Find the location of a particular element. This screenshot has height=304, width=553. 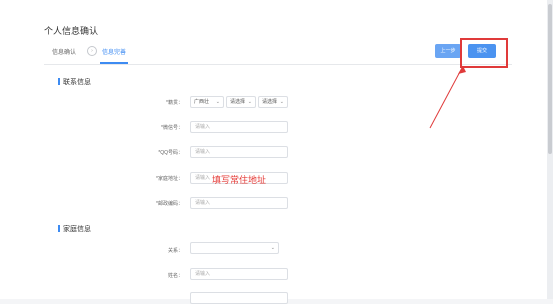

relation-select: ⌄ is located at coordinates (234, 248).